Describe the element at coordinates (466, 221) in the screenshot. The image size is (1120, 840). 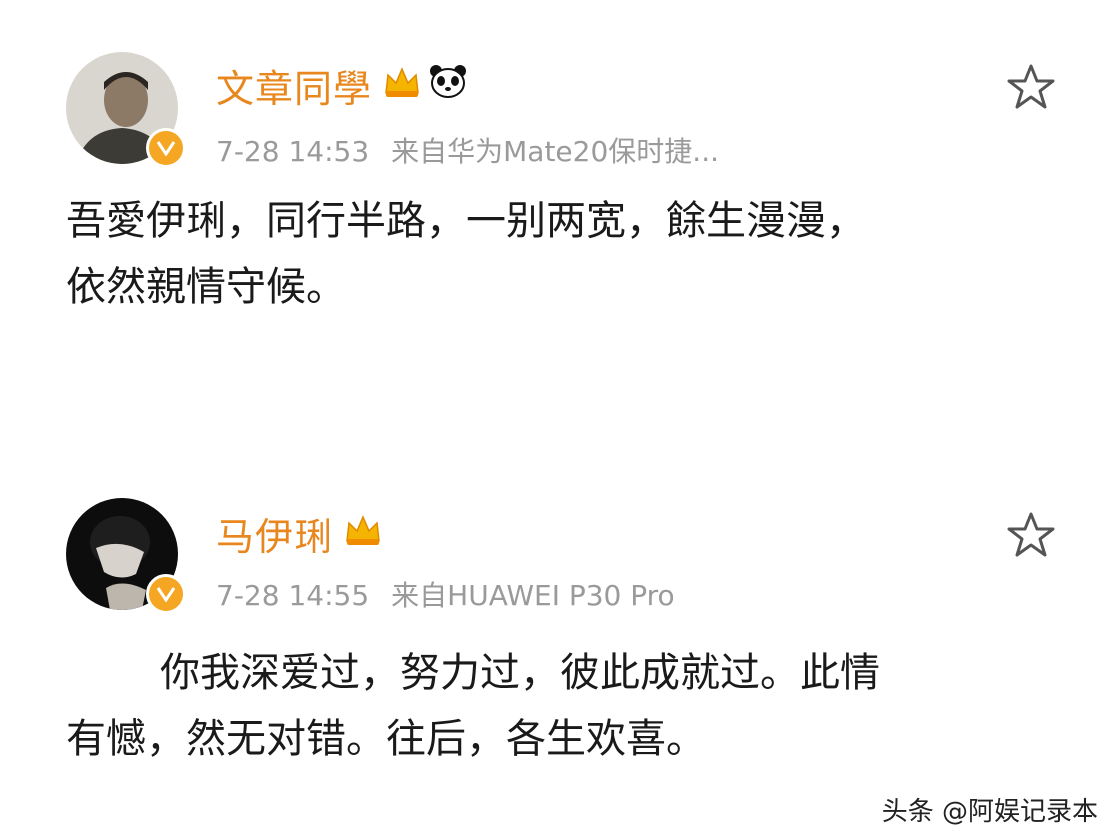
I see `content-line: 吾愛伊琍，同行半路，一别两宽，餘生漫漫，` at that location.